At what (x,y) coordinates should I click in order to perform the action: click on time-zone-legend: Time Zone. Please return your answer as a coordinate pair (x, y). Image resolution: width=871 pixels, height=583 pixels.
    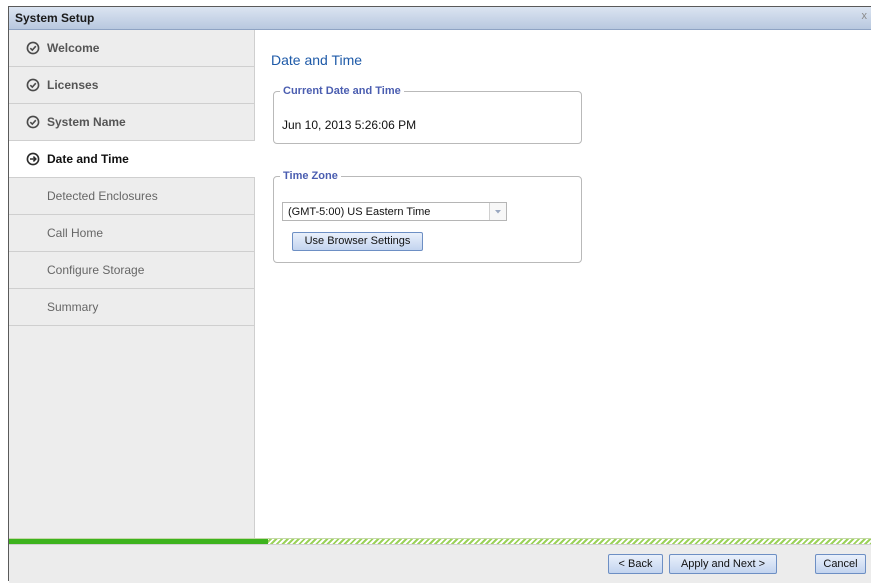
    Looking at the image, I should click on (310, 176).